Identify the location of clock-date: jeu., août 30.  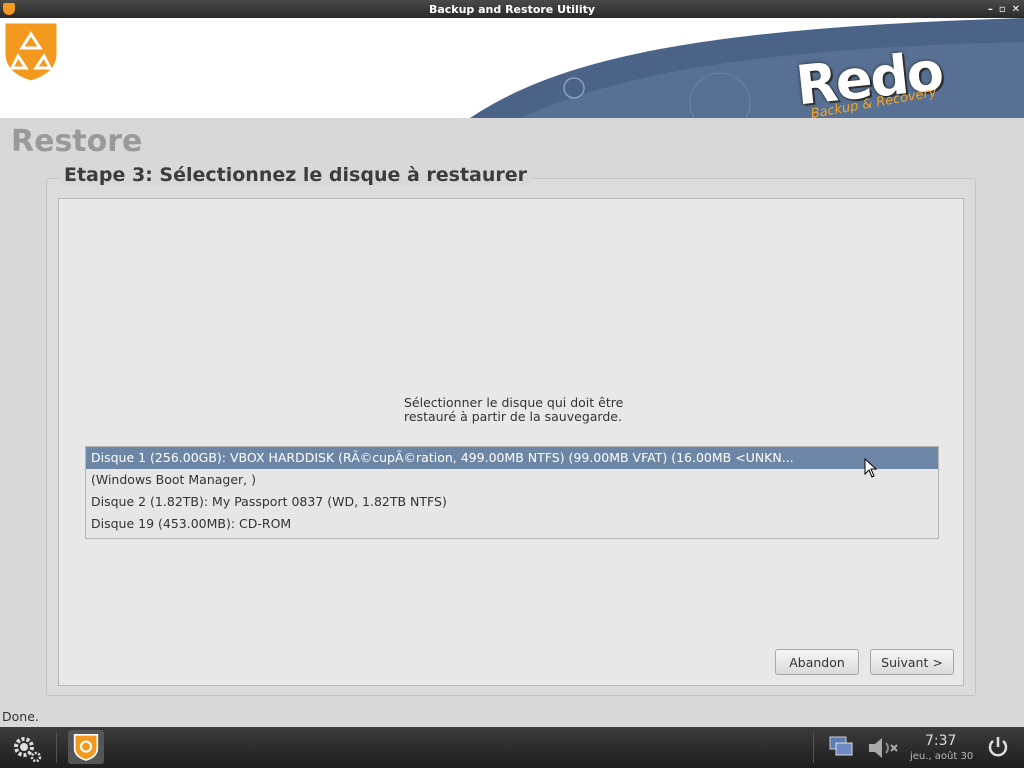
(942, 756).